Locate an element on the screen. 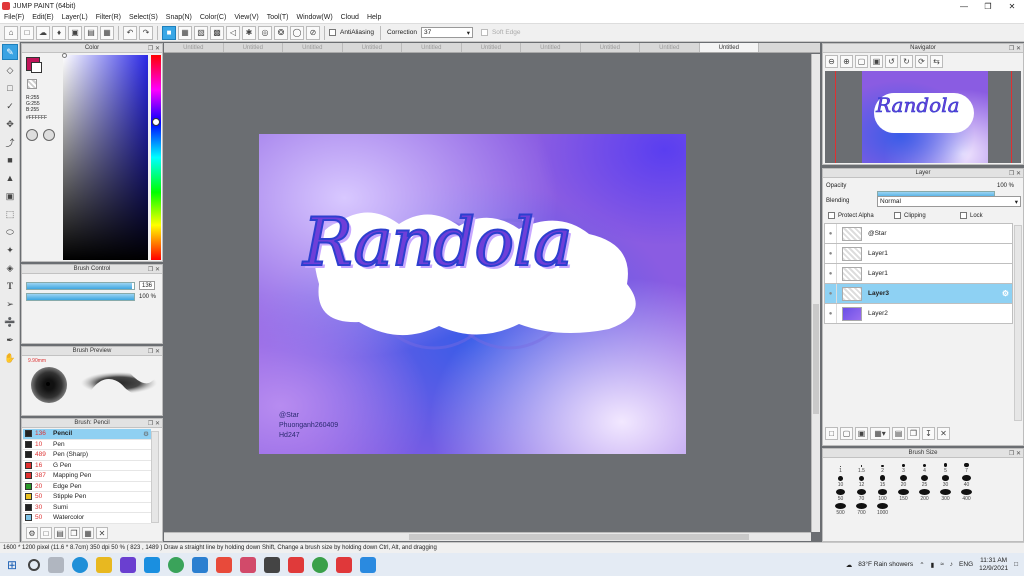 Image resolution: width=1024 pixels, height=576 pixels. hue-slider-handle is located at coordinates (156, 122).